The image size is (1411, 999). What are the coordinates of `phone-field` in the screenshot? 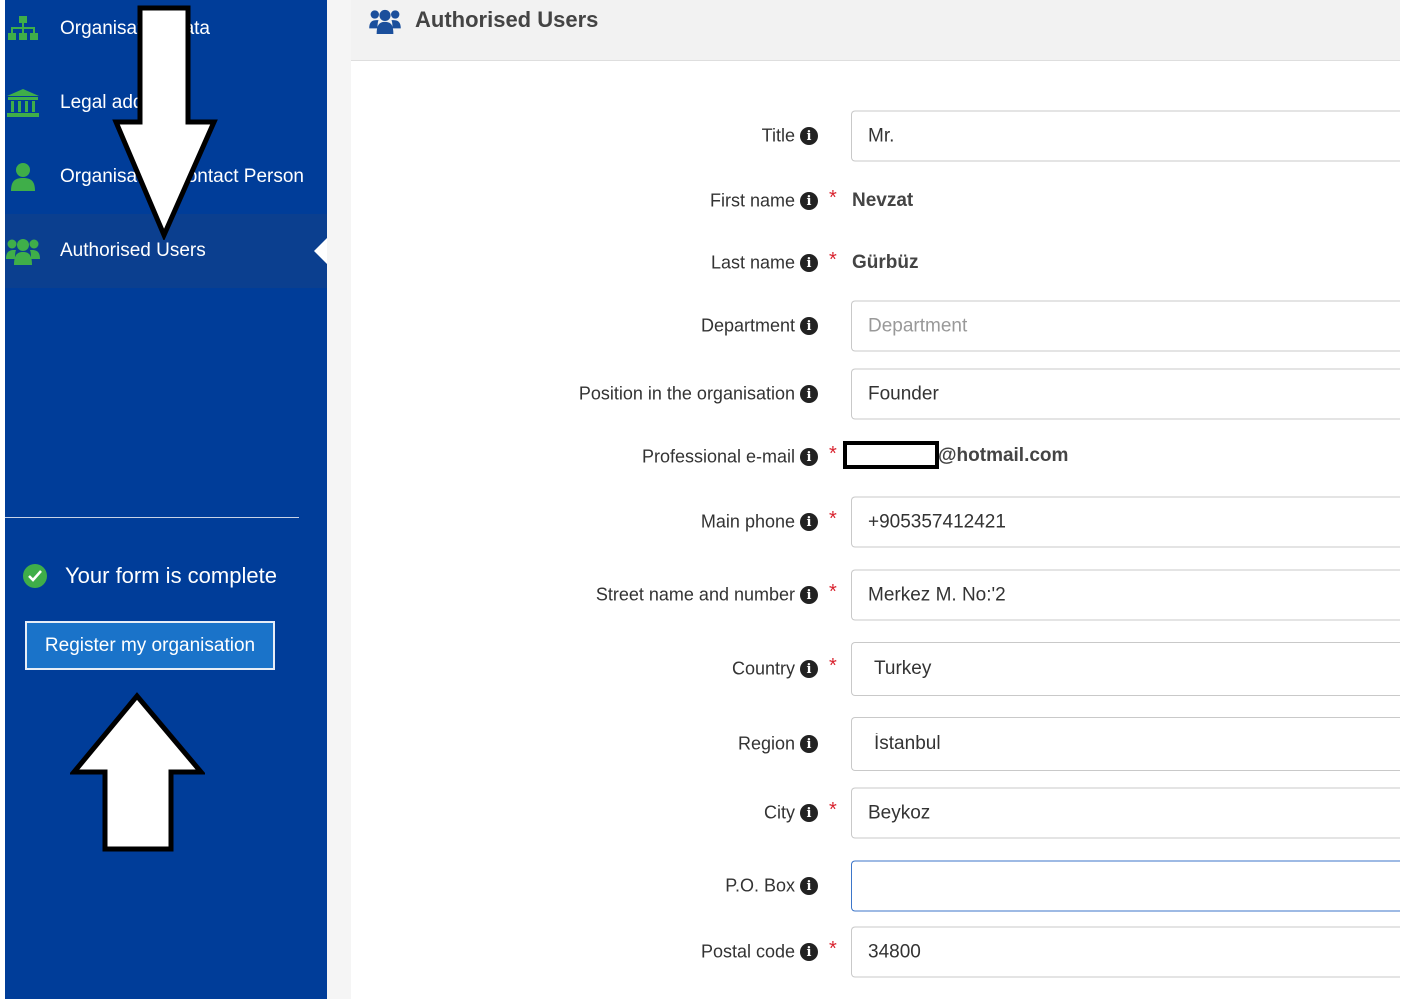 It's located at (1131, 522).